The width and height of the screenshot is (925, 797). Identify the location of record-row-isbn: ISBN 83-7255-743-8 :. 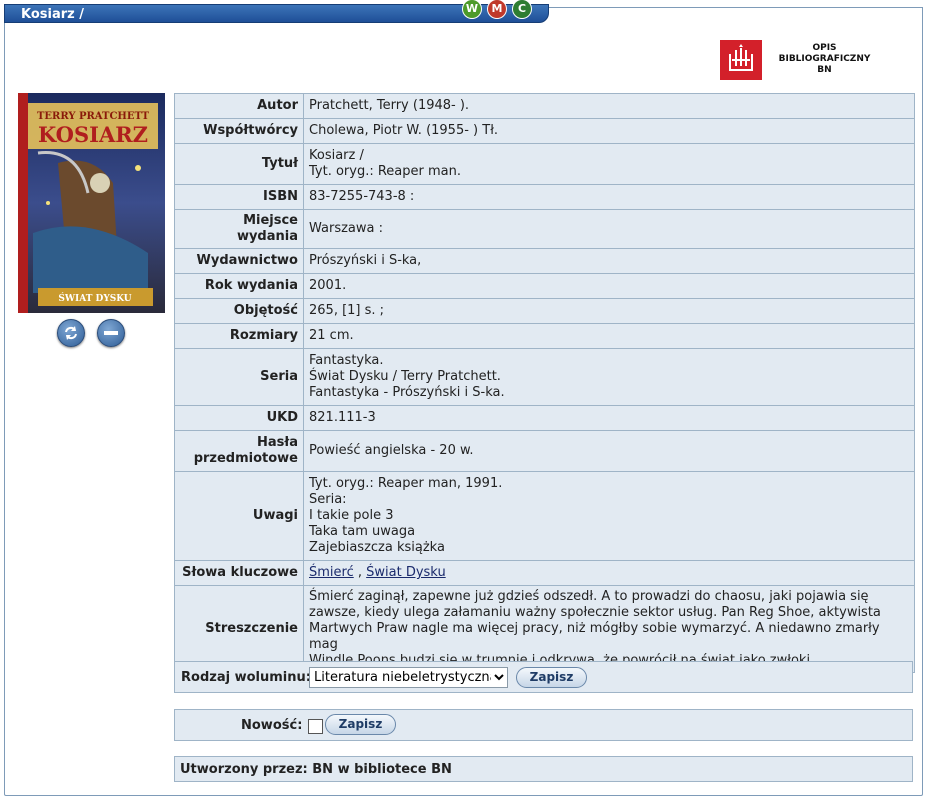
(544, 197).